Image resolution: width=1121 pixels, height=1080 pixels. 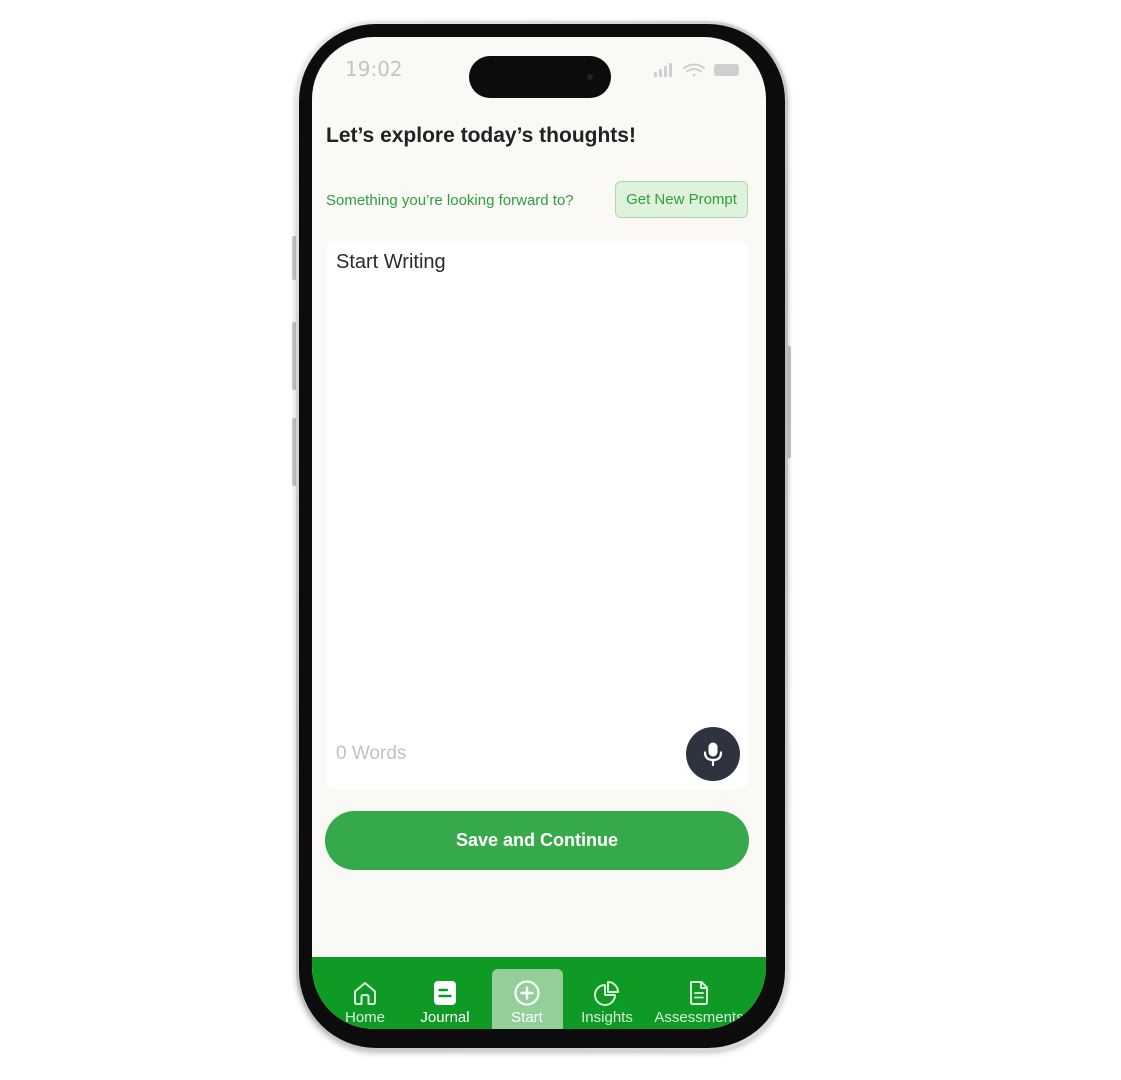 What do you see at coordinates (364, 1017) in the screenshot?
I see `nav-label: Home` at bounding box center [364, 1017].